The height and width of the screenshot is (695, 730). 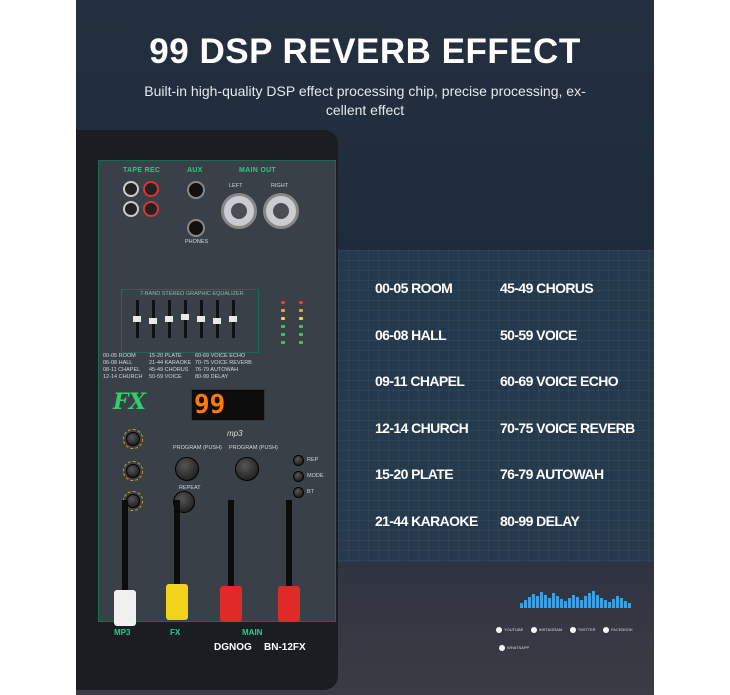 I want to click on effect-item: 80-99 DELAY, so click(x=540, y=521).